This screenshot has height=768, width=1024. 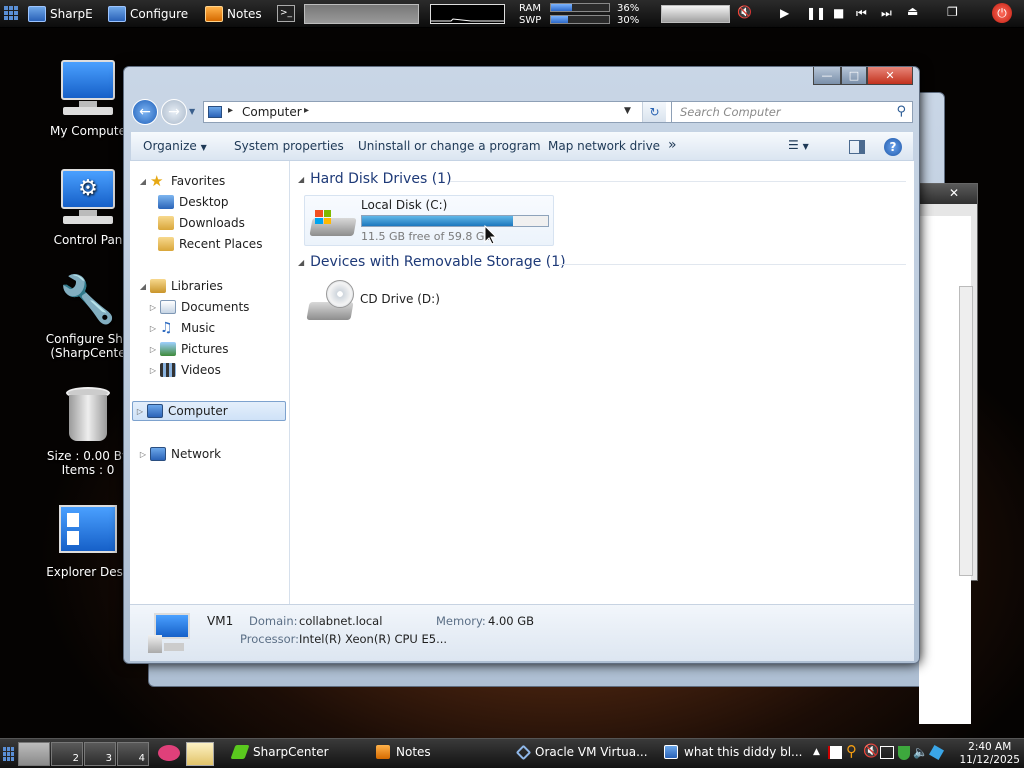 What do you see at coordinates (654, 112) in the screenshot?
I see `refresh-icon: ↻` at bounding box center [654, 112].